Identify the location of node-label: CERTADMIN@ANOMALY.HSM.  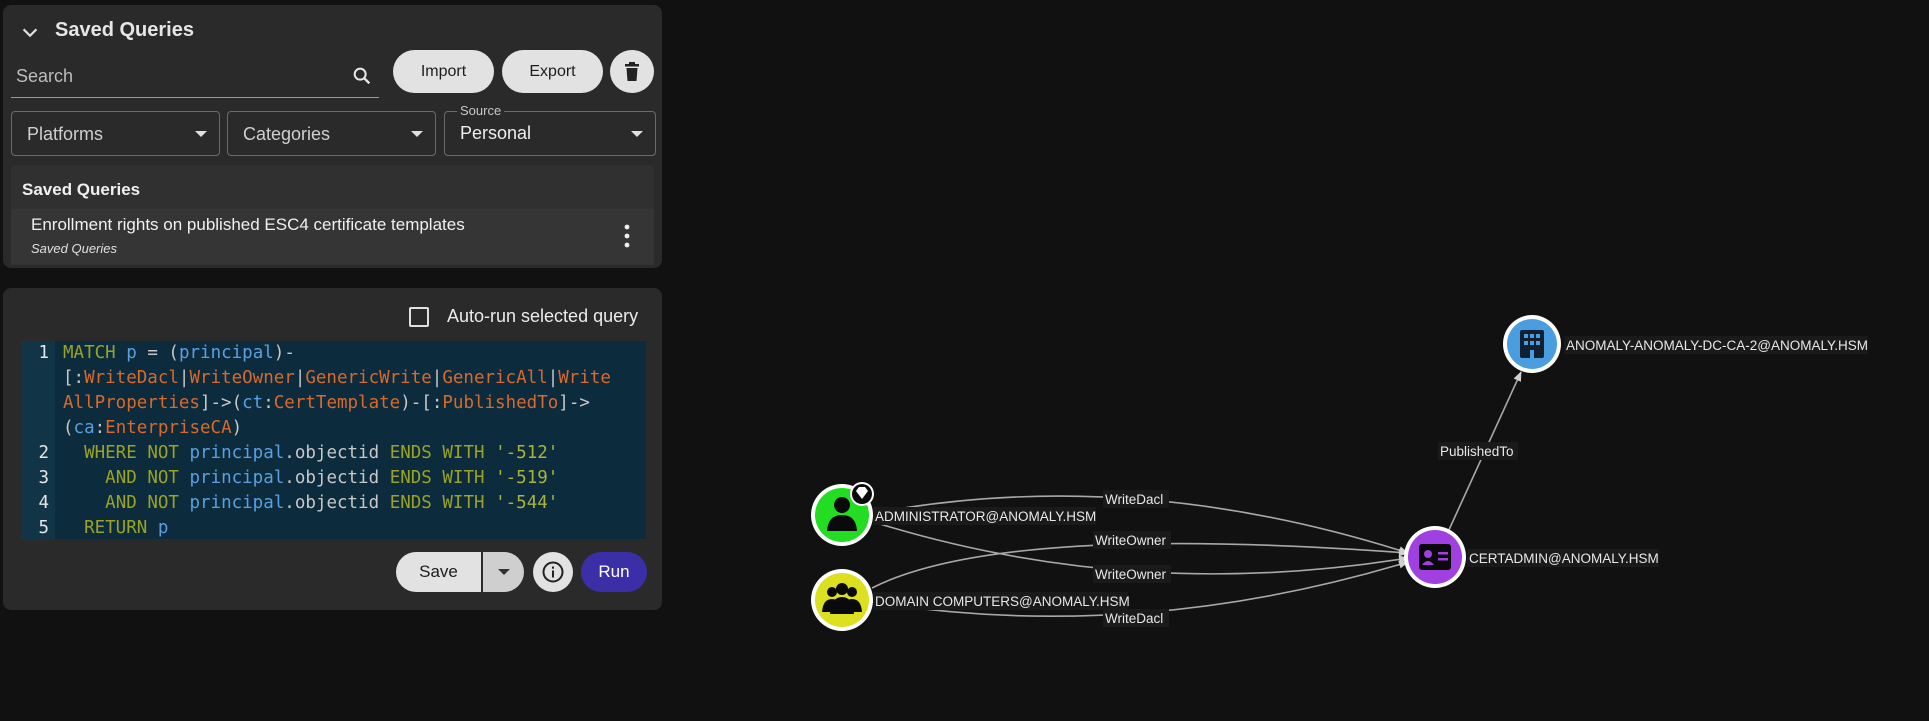
(1564, 558).